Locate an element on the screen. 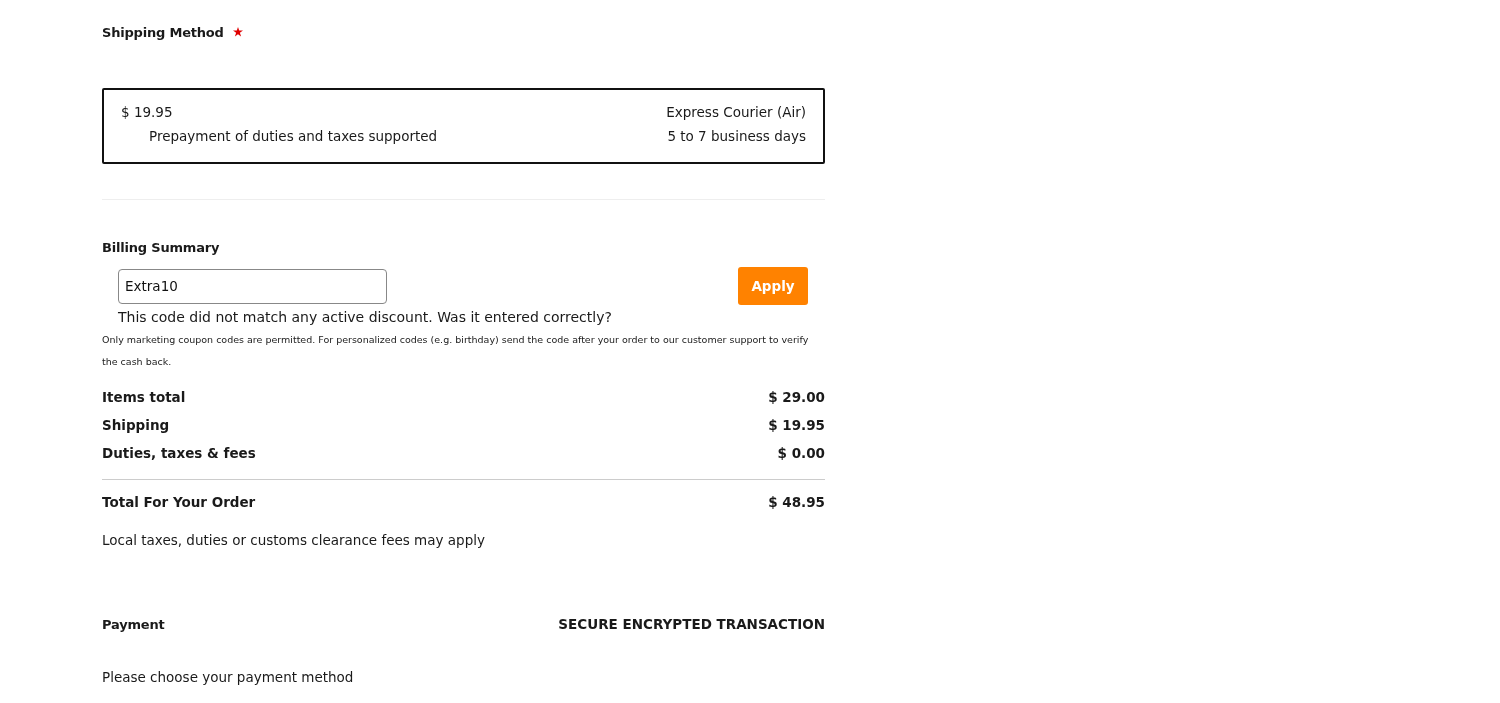  coupon-error: This code did not match any active discount. Was it entered correctly? is located at coordinates (365, 317).